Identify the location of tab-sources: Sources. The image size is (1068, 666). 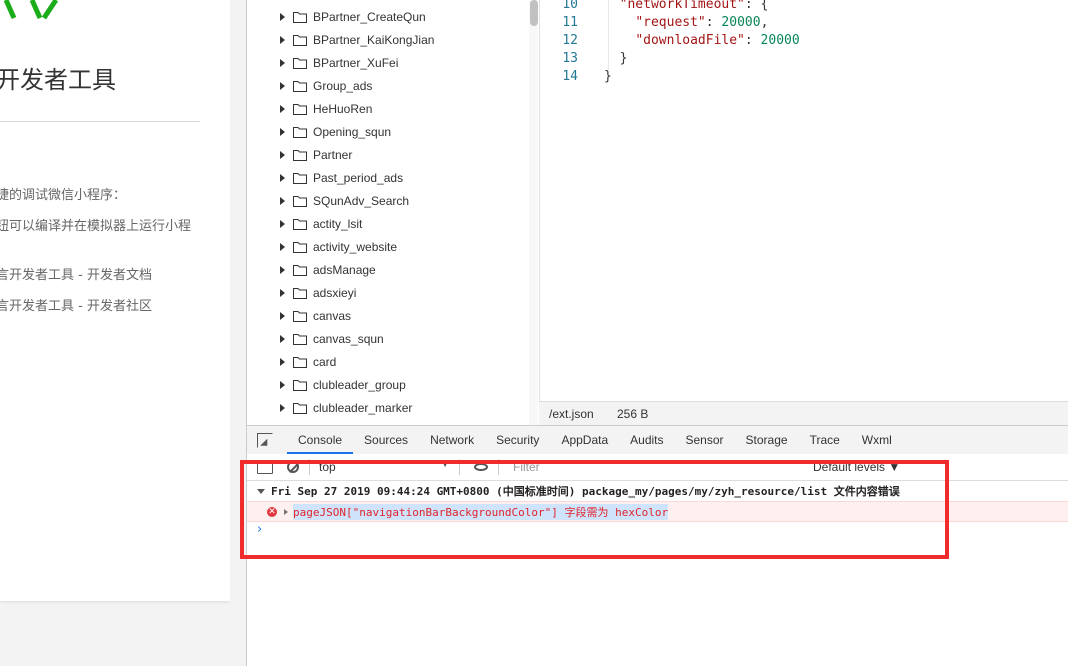
(386, 440).